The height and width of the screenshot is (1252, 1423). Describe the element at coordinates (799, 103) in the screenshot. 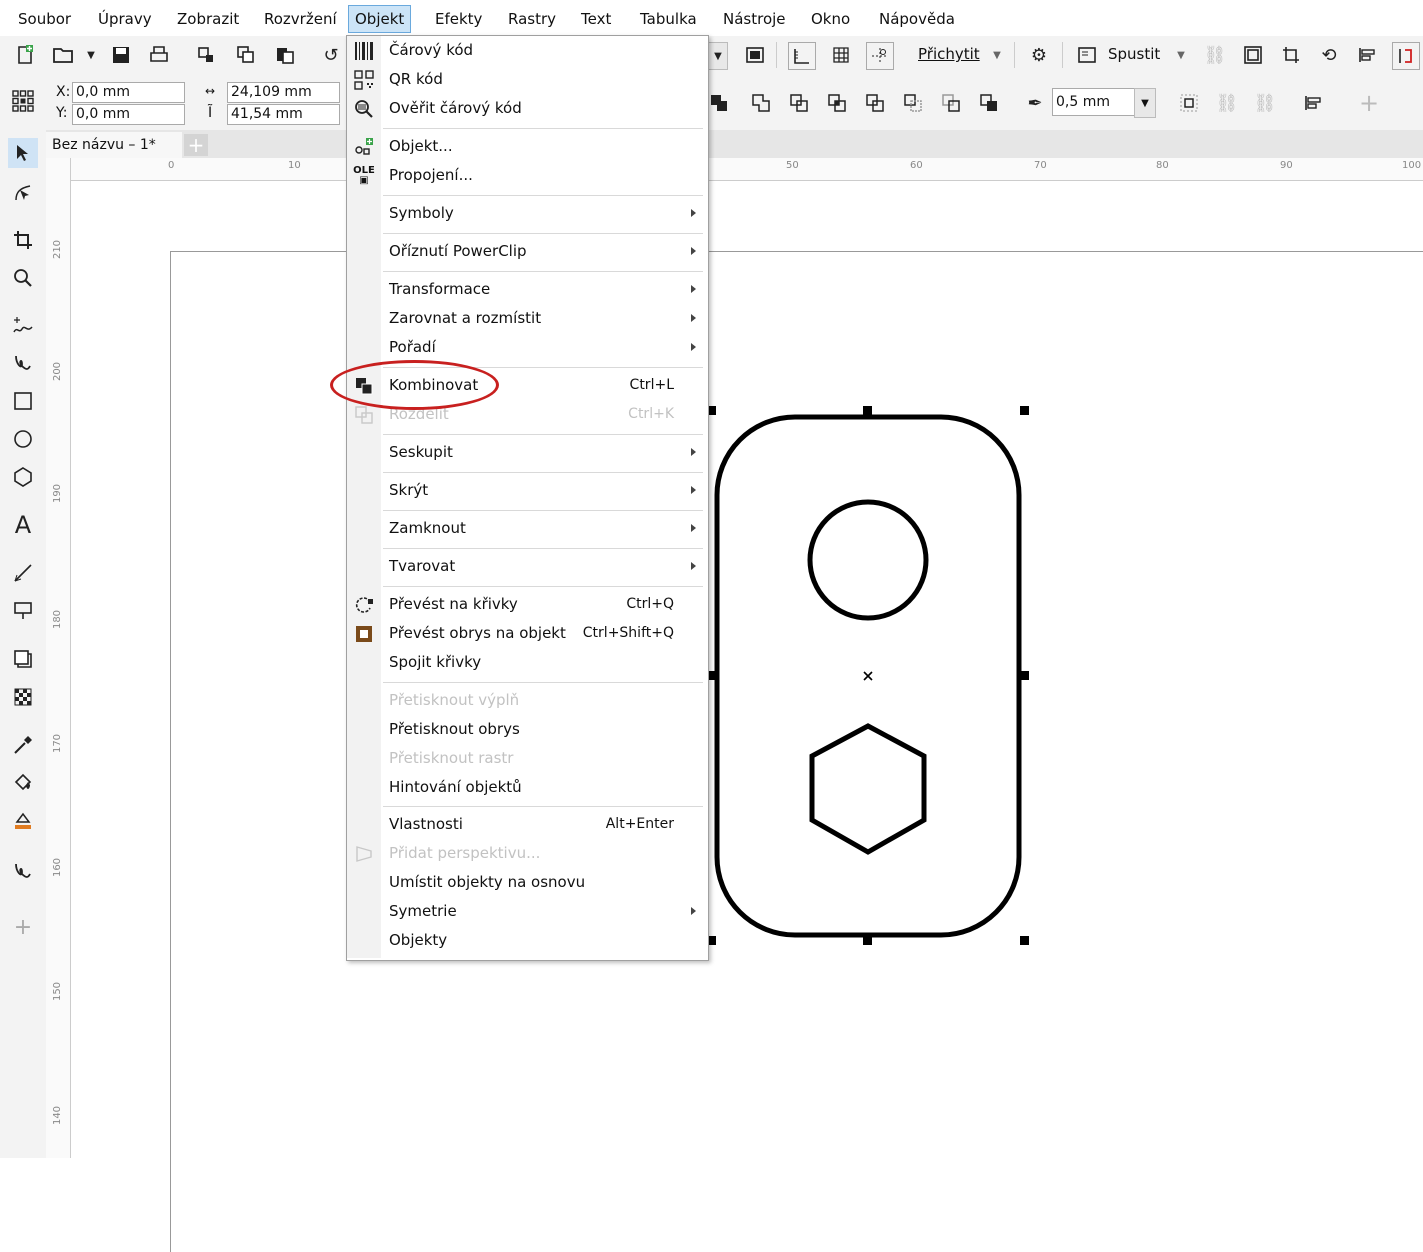

I see `trim-icon` at that location.